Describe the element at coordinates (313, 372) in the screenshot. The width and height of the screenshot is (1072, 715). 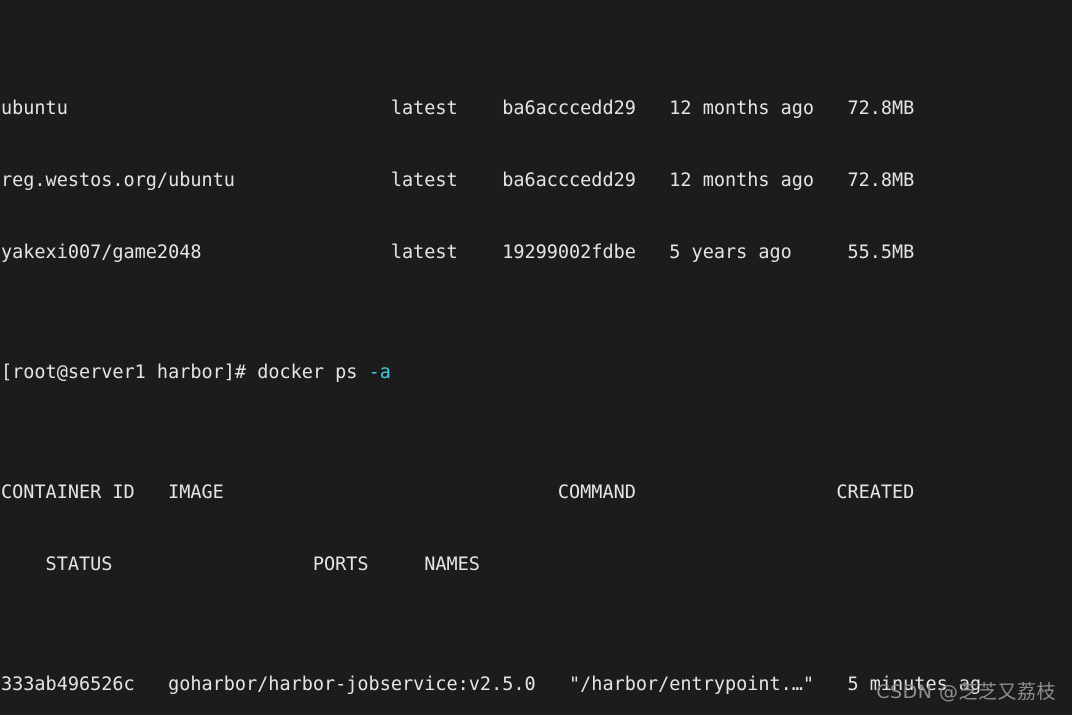
I see `command-name: docker ps` at that location.